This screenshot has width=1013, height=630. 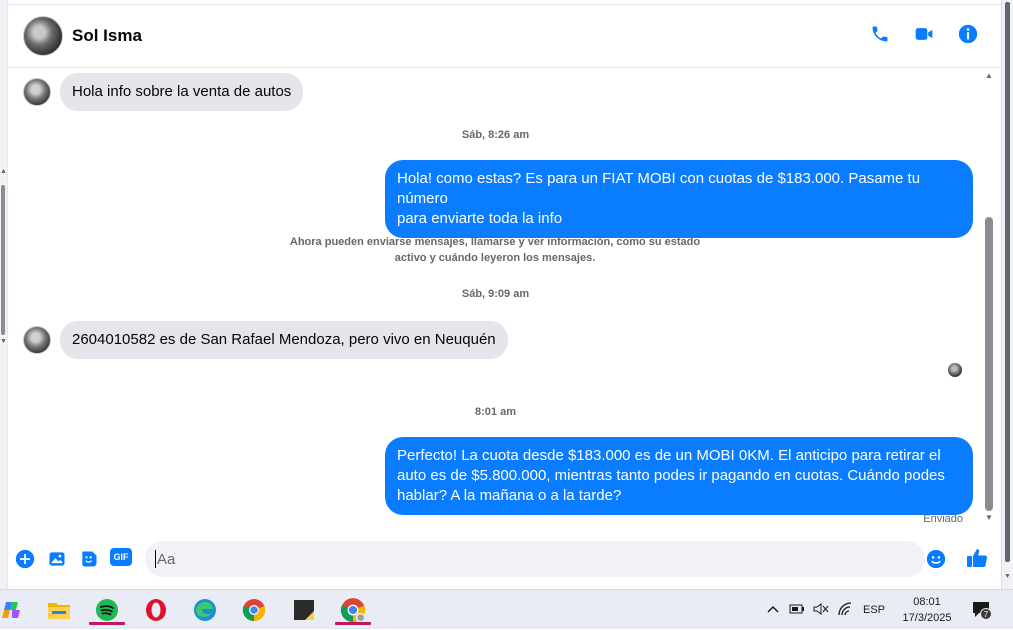 I want to click on message-line: para enviarte toda la info, so click(x=480, y=218).